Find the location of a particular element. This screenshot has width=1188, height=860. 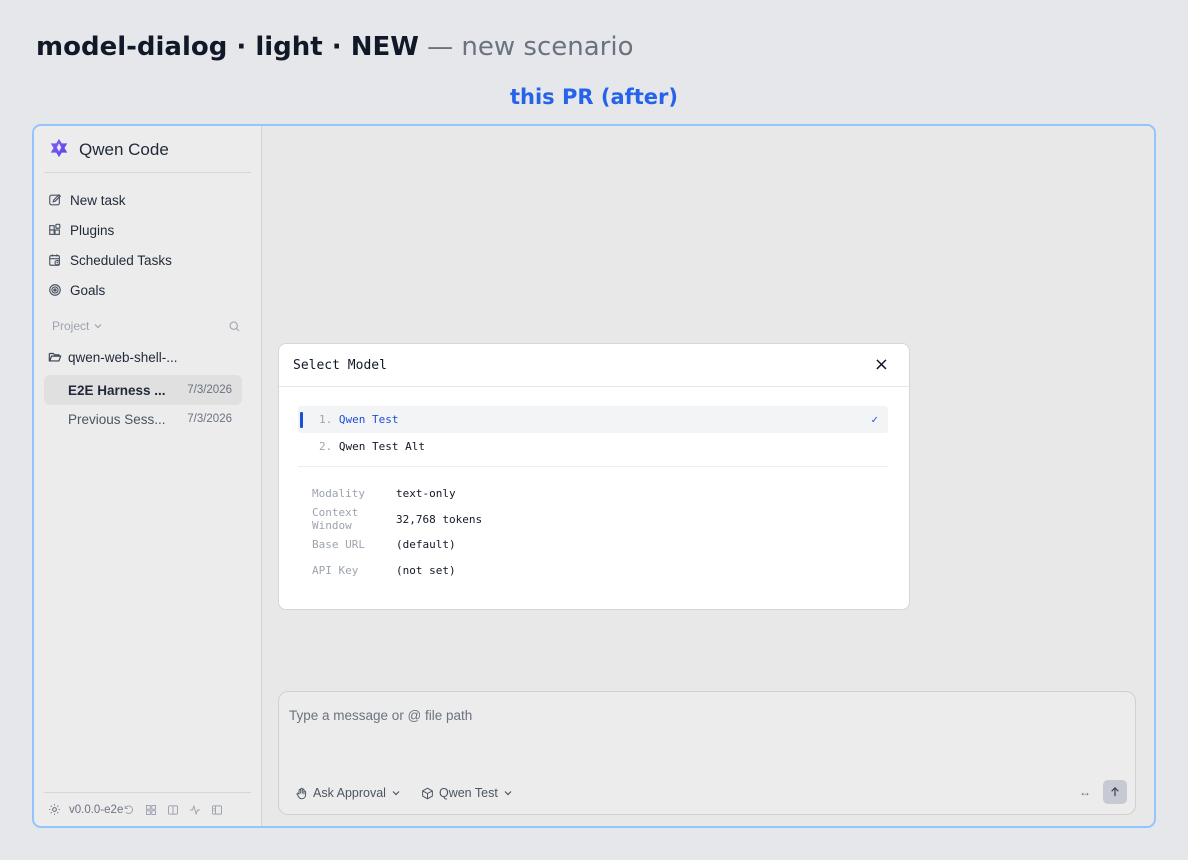

expand-icon: ↔ is located at coordinates (1085, 792).